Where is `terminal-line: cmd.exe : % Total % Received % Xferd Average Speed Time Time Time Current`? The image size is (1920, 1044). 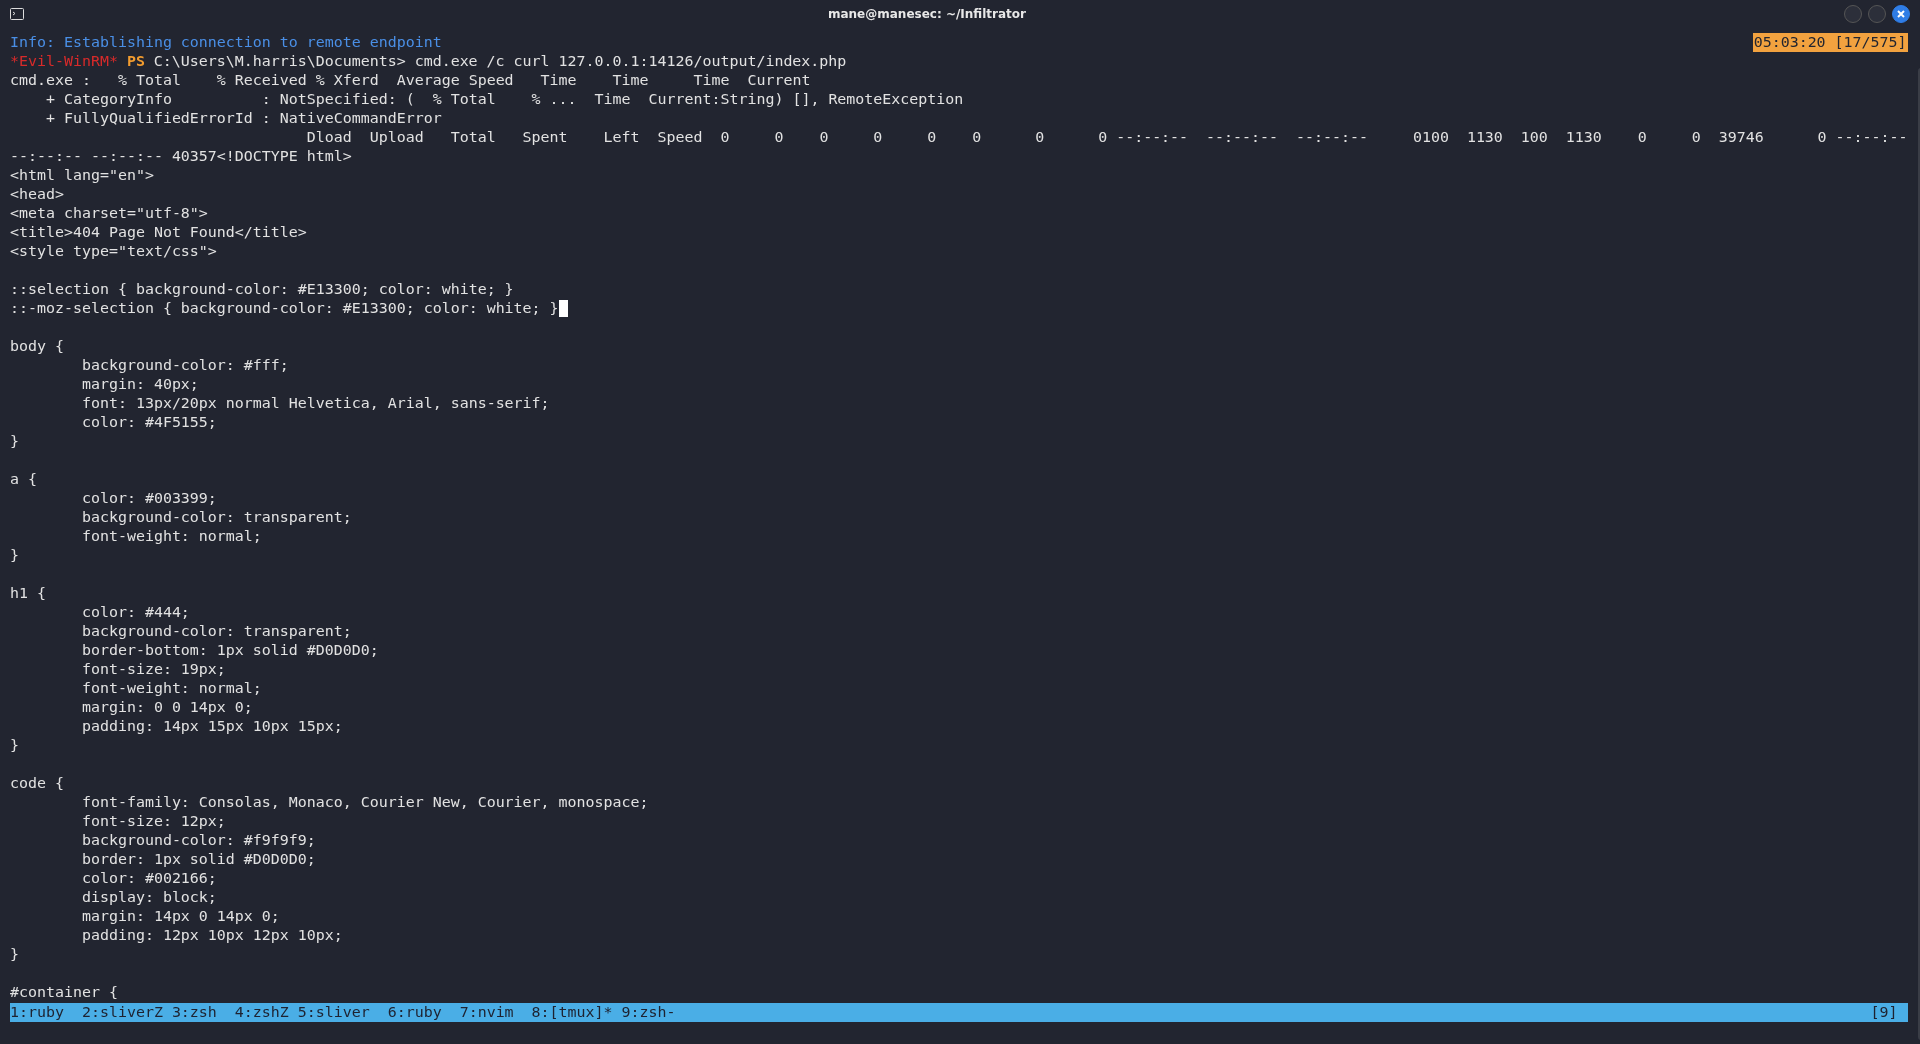 terminal-line: cmd.exe : % Total % Received % Xferd Average Speed Time Time Time Current is located at coordinates (410, 80).